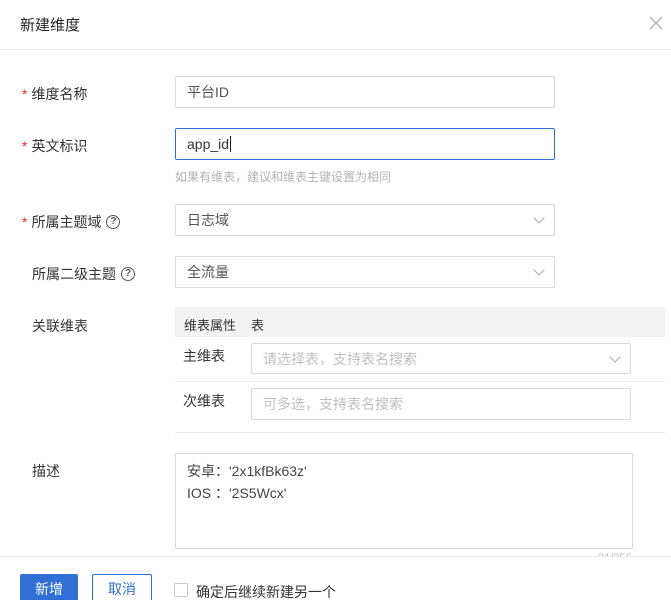  I want to click on confirm-button: 新增, so click(49, 587).